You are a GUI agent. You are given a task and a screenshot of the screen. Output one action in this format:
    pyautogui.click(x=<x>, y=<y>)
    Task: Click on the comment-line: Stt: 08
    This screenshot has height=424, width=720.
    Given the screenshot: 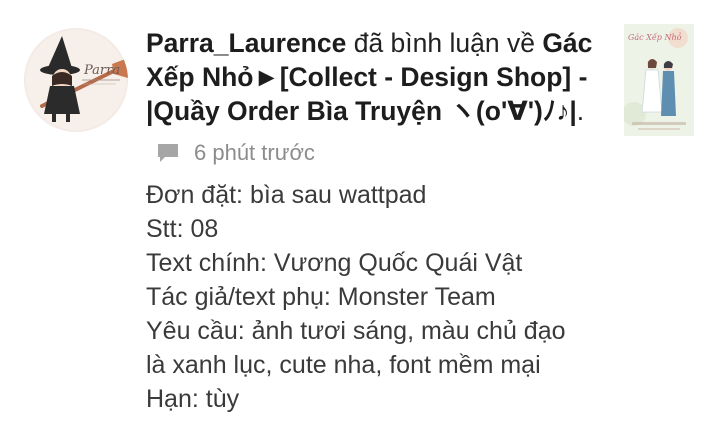 What is the action you would take?
    pyautogui.click(x=182, y=229)
    